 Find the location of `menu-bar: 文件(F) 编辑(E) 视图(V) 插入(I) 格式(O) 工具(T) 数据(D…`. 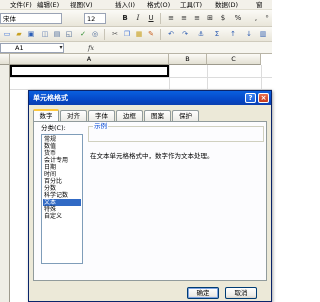

menu-bar: 文件(F) 编辑(E) 视图(V) 插入(I) 格式(O) 工具(T) 数据(D… is located at coordinates (136, 5).